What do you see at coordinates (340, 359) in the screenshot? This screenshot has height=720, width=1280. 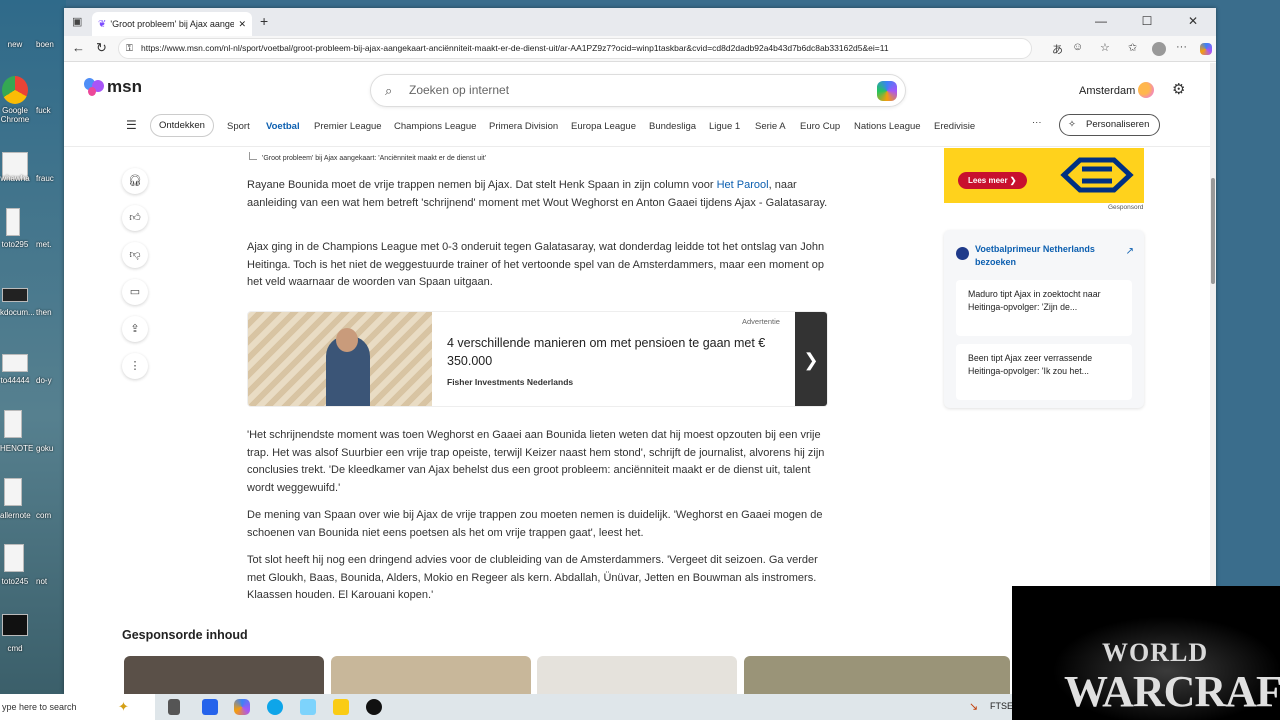 I see `ad-image` at bounding box center [340, 359].